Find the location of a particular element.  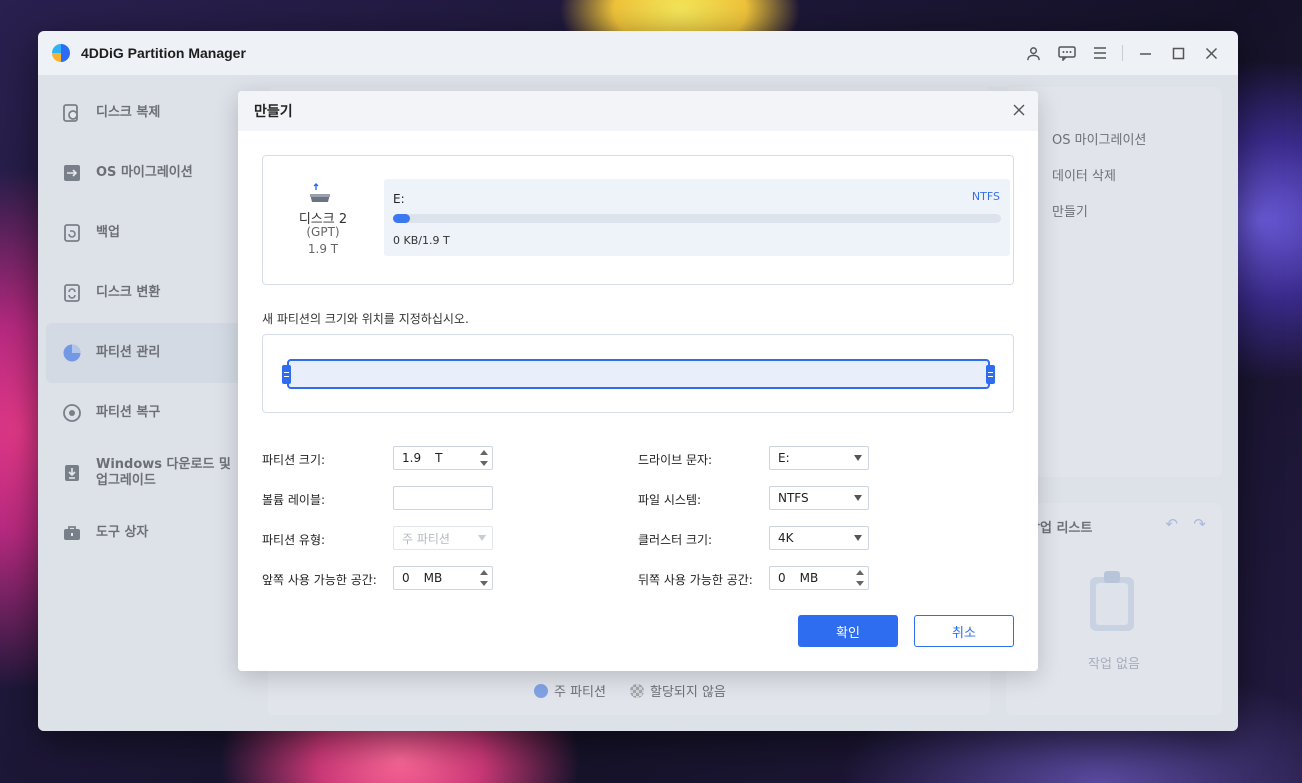

front-free-space-label: 앞쪽 사용 가능한 공간: is located at coordinates (319, 580).